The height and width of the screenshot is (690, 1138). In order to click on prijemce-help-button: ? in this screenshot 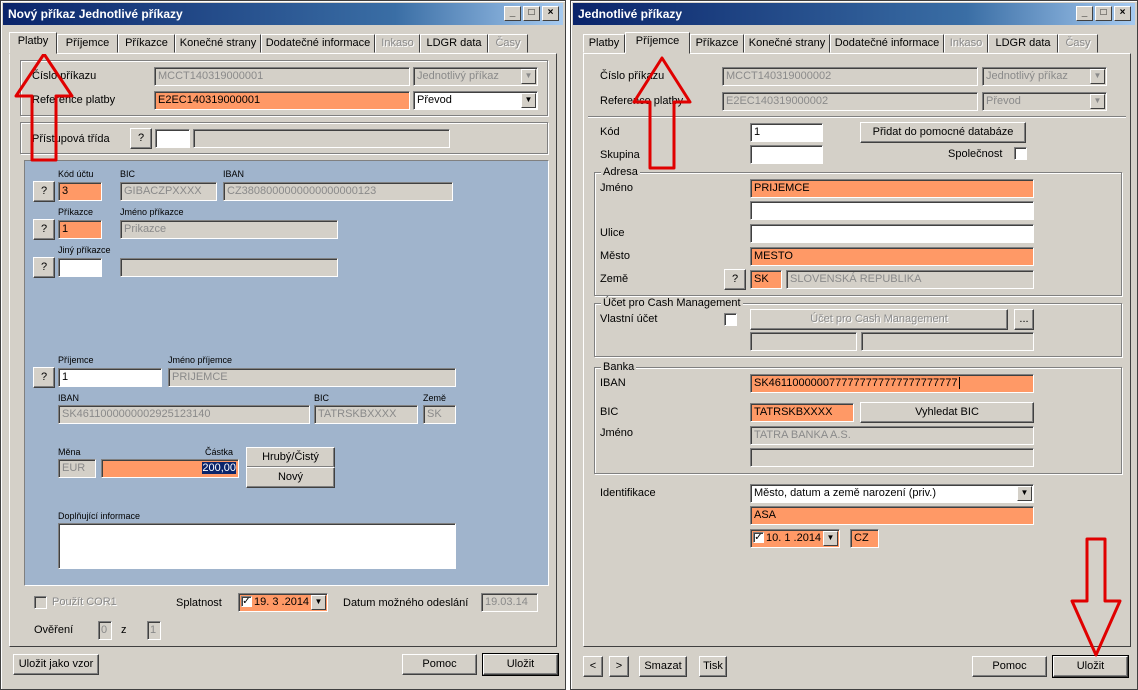, I will do `click(44, 377)`.